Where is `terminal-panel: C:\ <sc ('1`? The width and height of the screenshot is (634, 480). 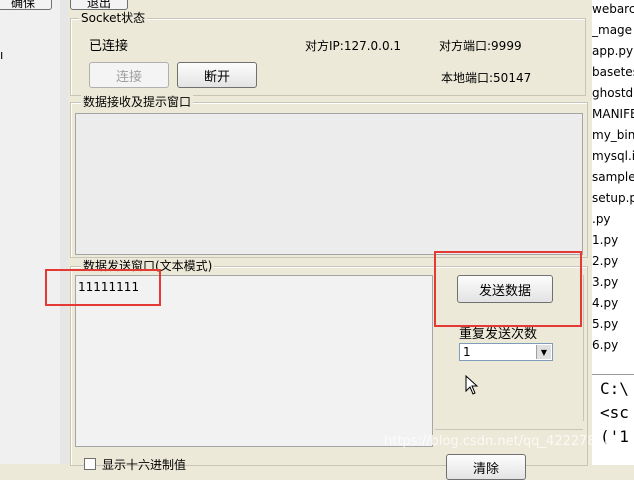
terminal-panel: C:\ <sc ('1 is located at coordinates (613, 419).